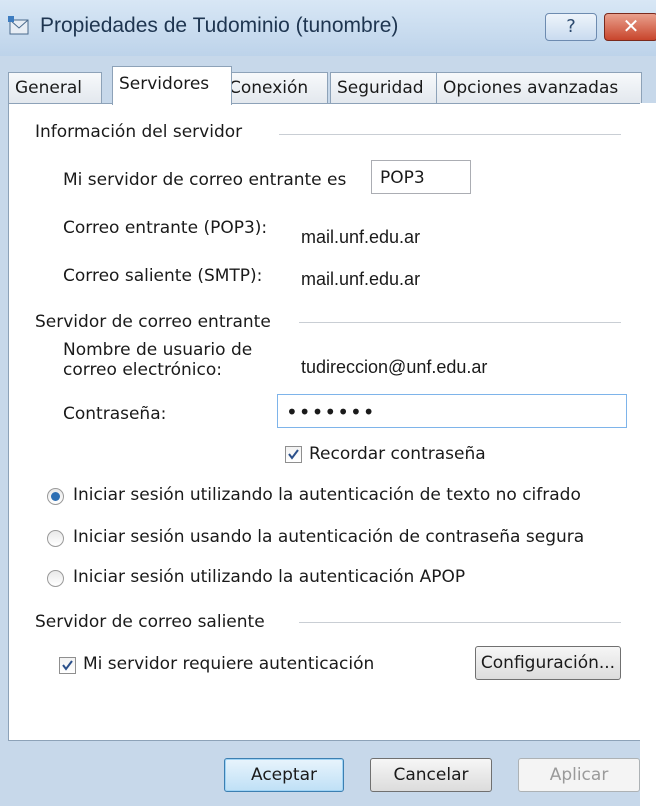  I want to click on tab-security: Seguridad, so click(387, 87).